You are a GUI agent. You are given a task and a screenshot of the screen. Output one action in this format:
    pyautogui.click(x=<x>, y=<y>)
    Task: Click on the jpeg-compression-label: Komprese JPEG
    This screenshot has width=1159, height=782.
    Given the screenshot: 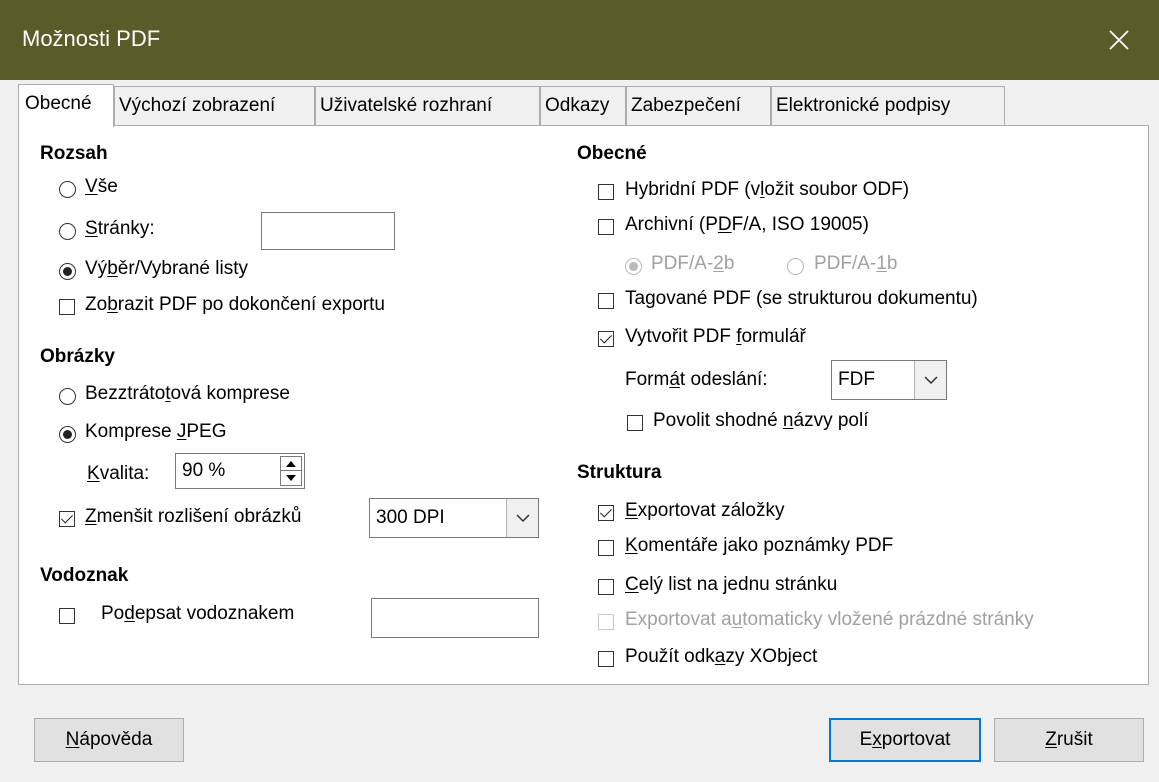 What is the action you would take?
    pyautogui.click(x=156, y=432)
    